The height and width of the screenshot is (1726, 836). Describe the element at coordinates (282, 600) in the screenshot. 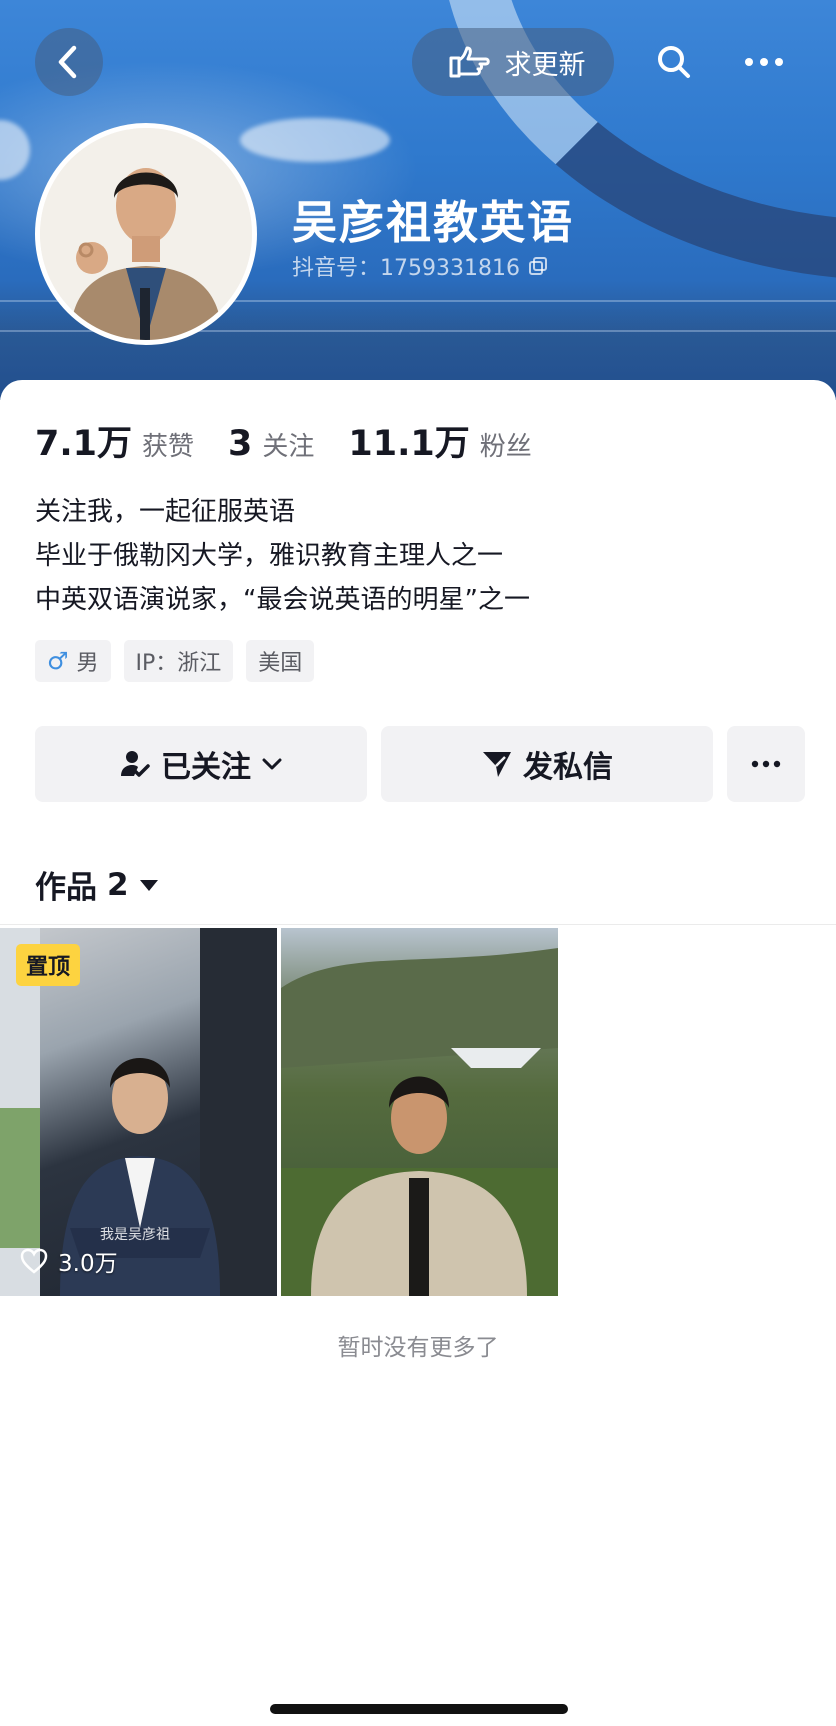

I see `bio-line: 中英双语演说家，“最会说英语的明星”之一` at that location.